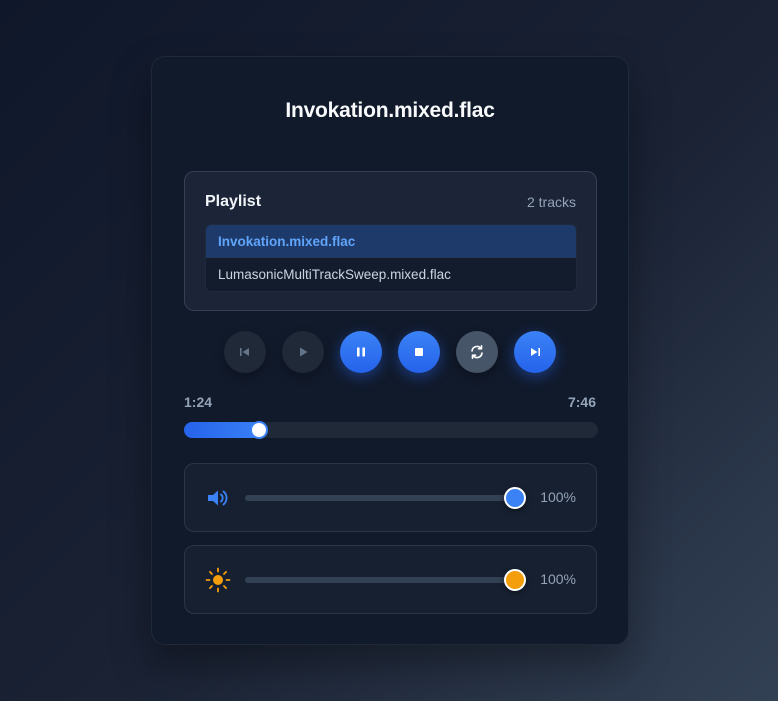  I want to click on play-button, so click(303, 352).